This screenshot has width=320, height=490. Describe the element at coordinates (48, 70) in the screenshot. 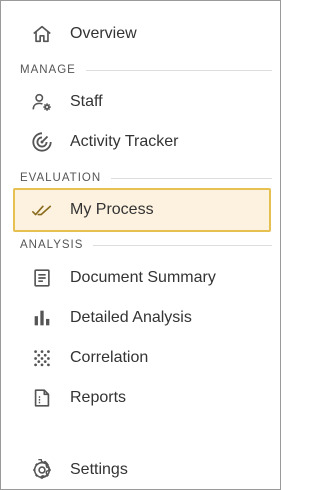

I see `section-label: MANAGE` at that location.